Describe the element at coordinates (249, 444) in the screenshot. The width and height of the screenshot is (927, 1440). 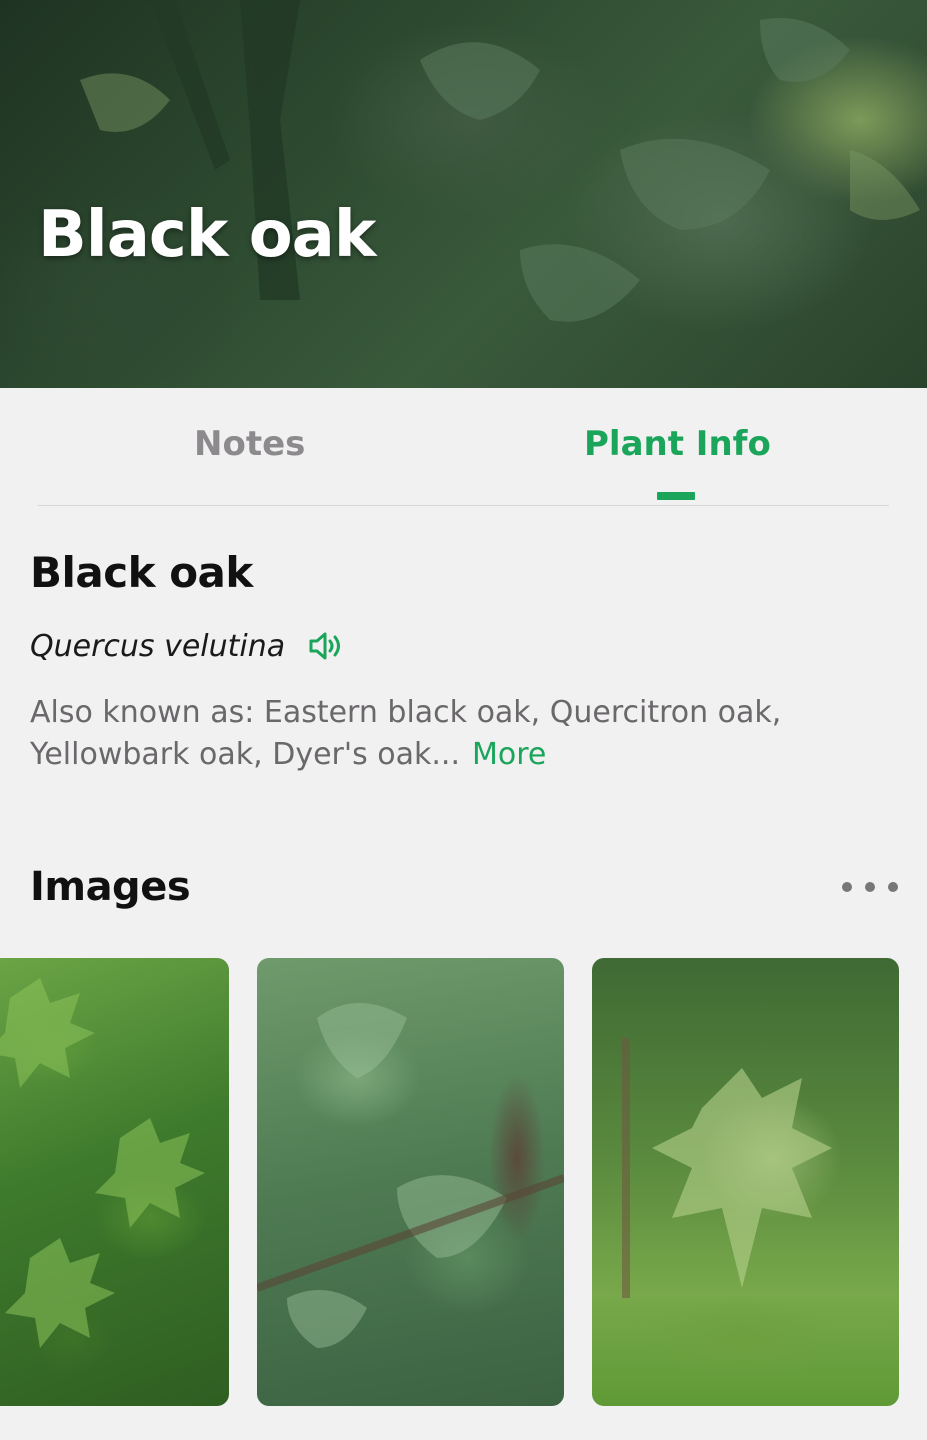
I see `tab-notes: Notes` at that location.